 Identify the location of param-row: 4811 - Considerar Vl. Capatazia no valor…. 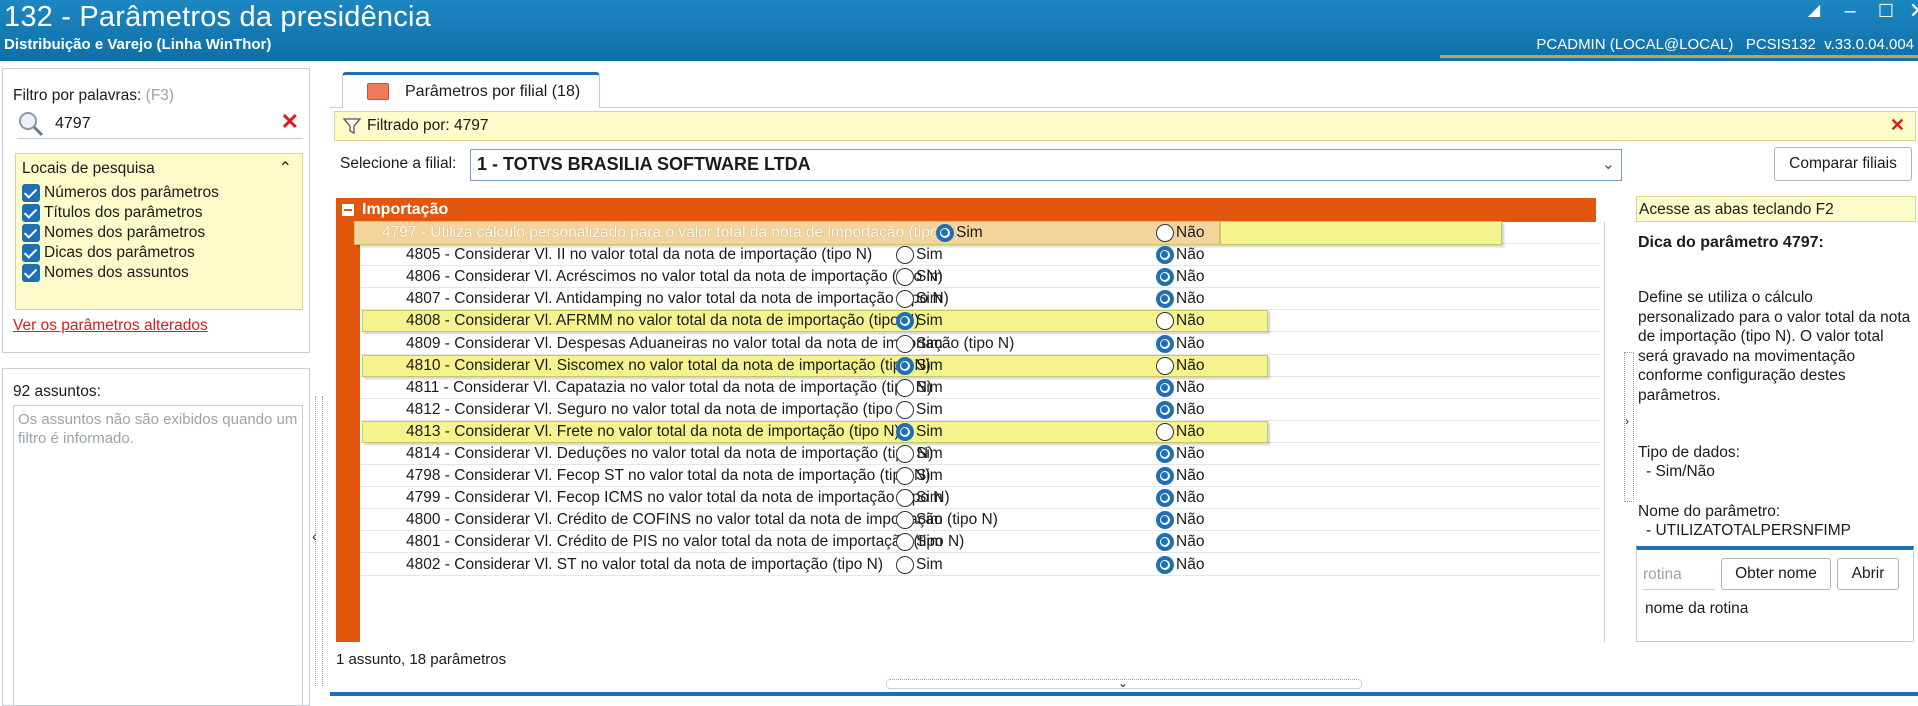
(980, 388).